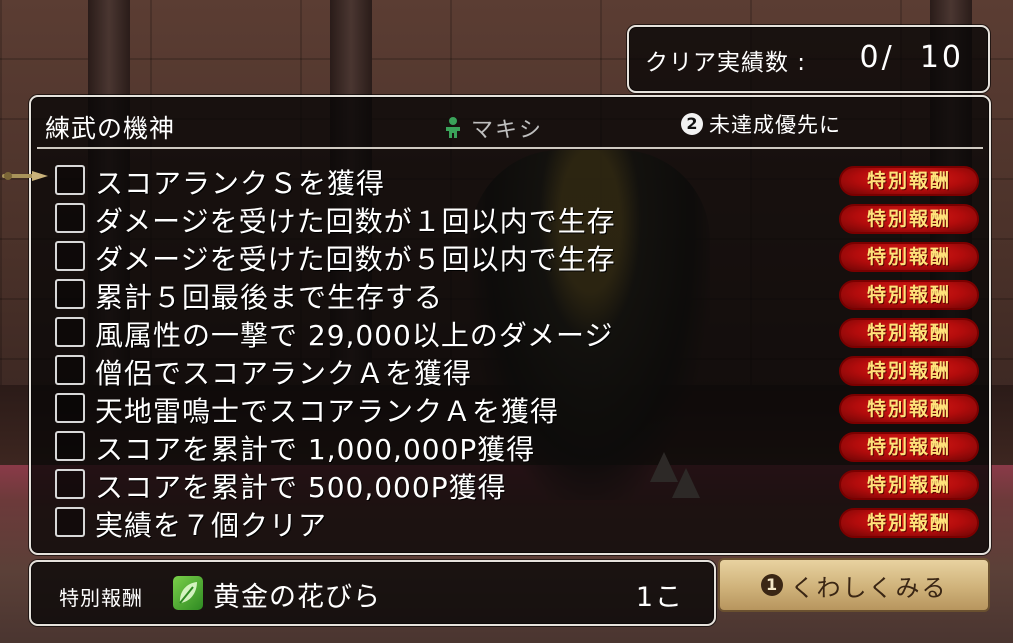 This screenshot has width=1013, height=643. What do you see at coordinates (775, 125) in the screenshot?
I see `sort-label: 未達成優先に` at bounding box center [775, 125].